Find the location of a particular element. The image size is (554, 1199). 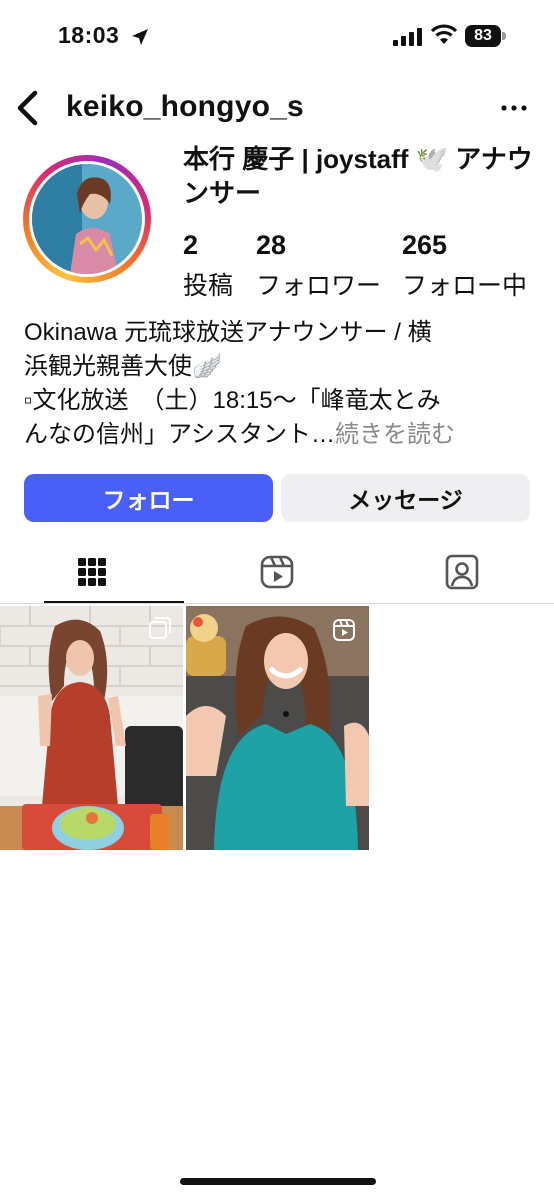

battery-indicator: 83 is located at coordinates (483, 36).